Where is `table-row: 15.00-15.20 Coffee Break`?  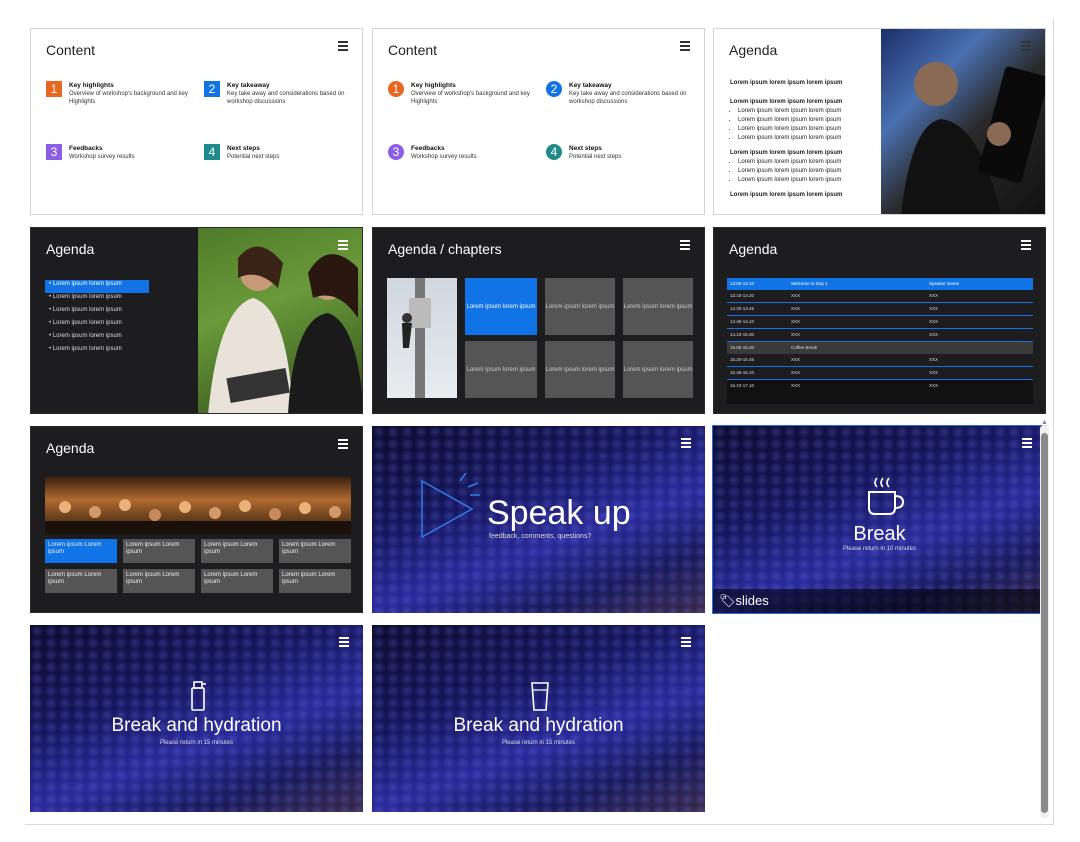 table-row: 15.00-15.20 Coffee Break is located at coordinates (880, 348).